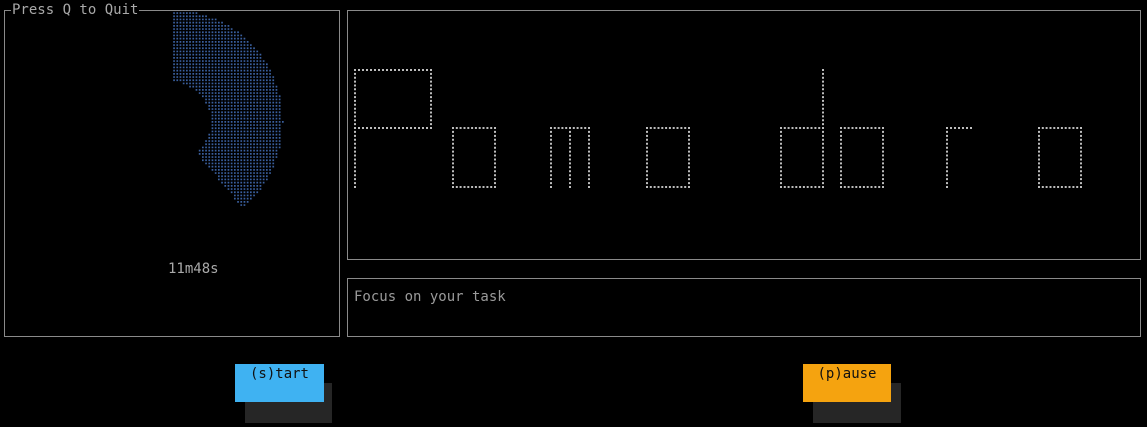 This screenshot has width=1147, height=427. Describe the element at coordinates (430, 297) in the screenshot. I see `task-text: Focus on your task` at that location.